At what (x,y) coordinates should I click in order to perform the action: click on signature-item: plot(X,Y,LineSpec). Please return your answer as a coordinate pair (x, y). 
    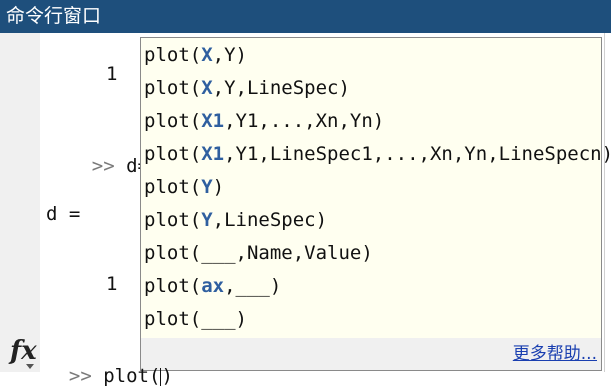
    Looking at the image, I should click on (247, 88).